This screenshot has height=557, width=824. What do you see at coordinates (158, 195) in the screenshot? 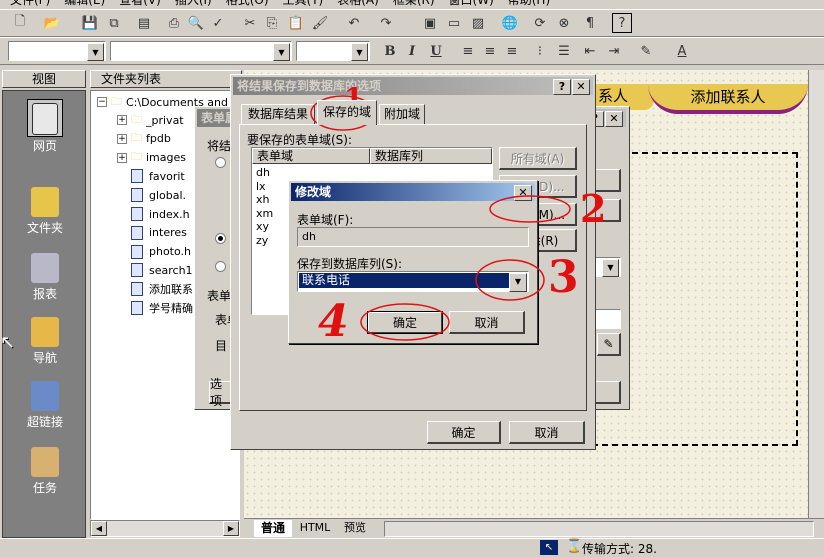
I see `tree-item: global.` at bounding box center [158, 195].